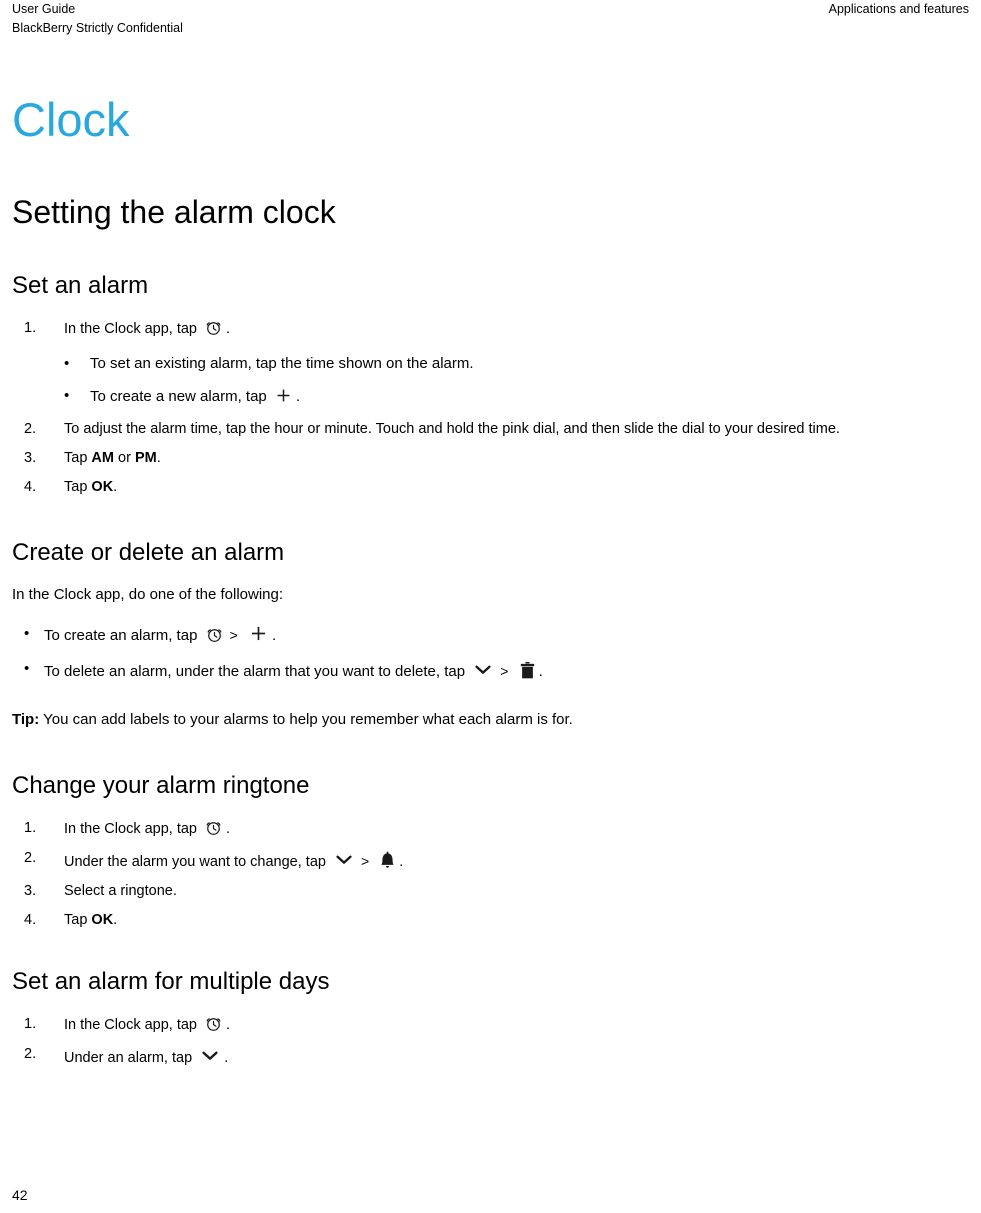 The height and width of the screenshot is (1213, 981). What do you see at coordinates (102, 458) in the screenshot?
I see `step-bold-am: AM` at bounding box center [102, 458].